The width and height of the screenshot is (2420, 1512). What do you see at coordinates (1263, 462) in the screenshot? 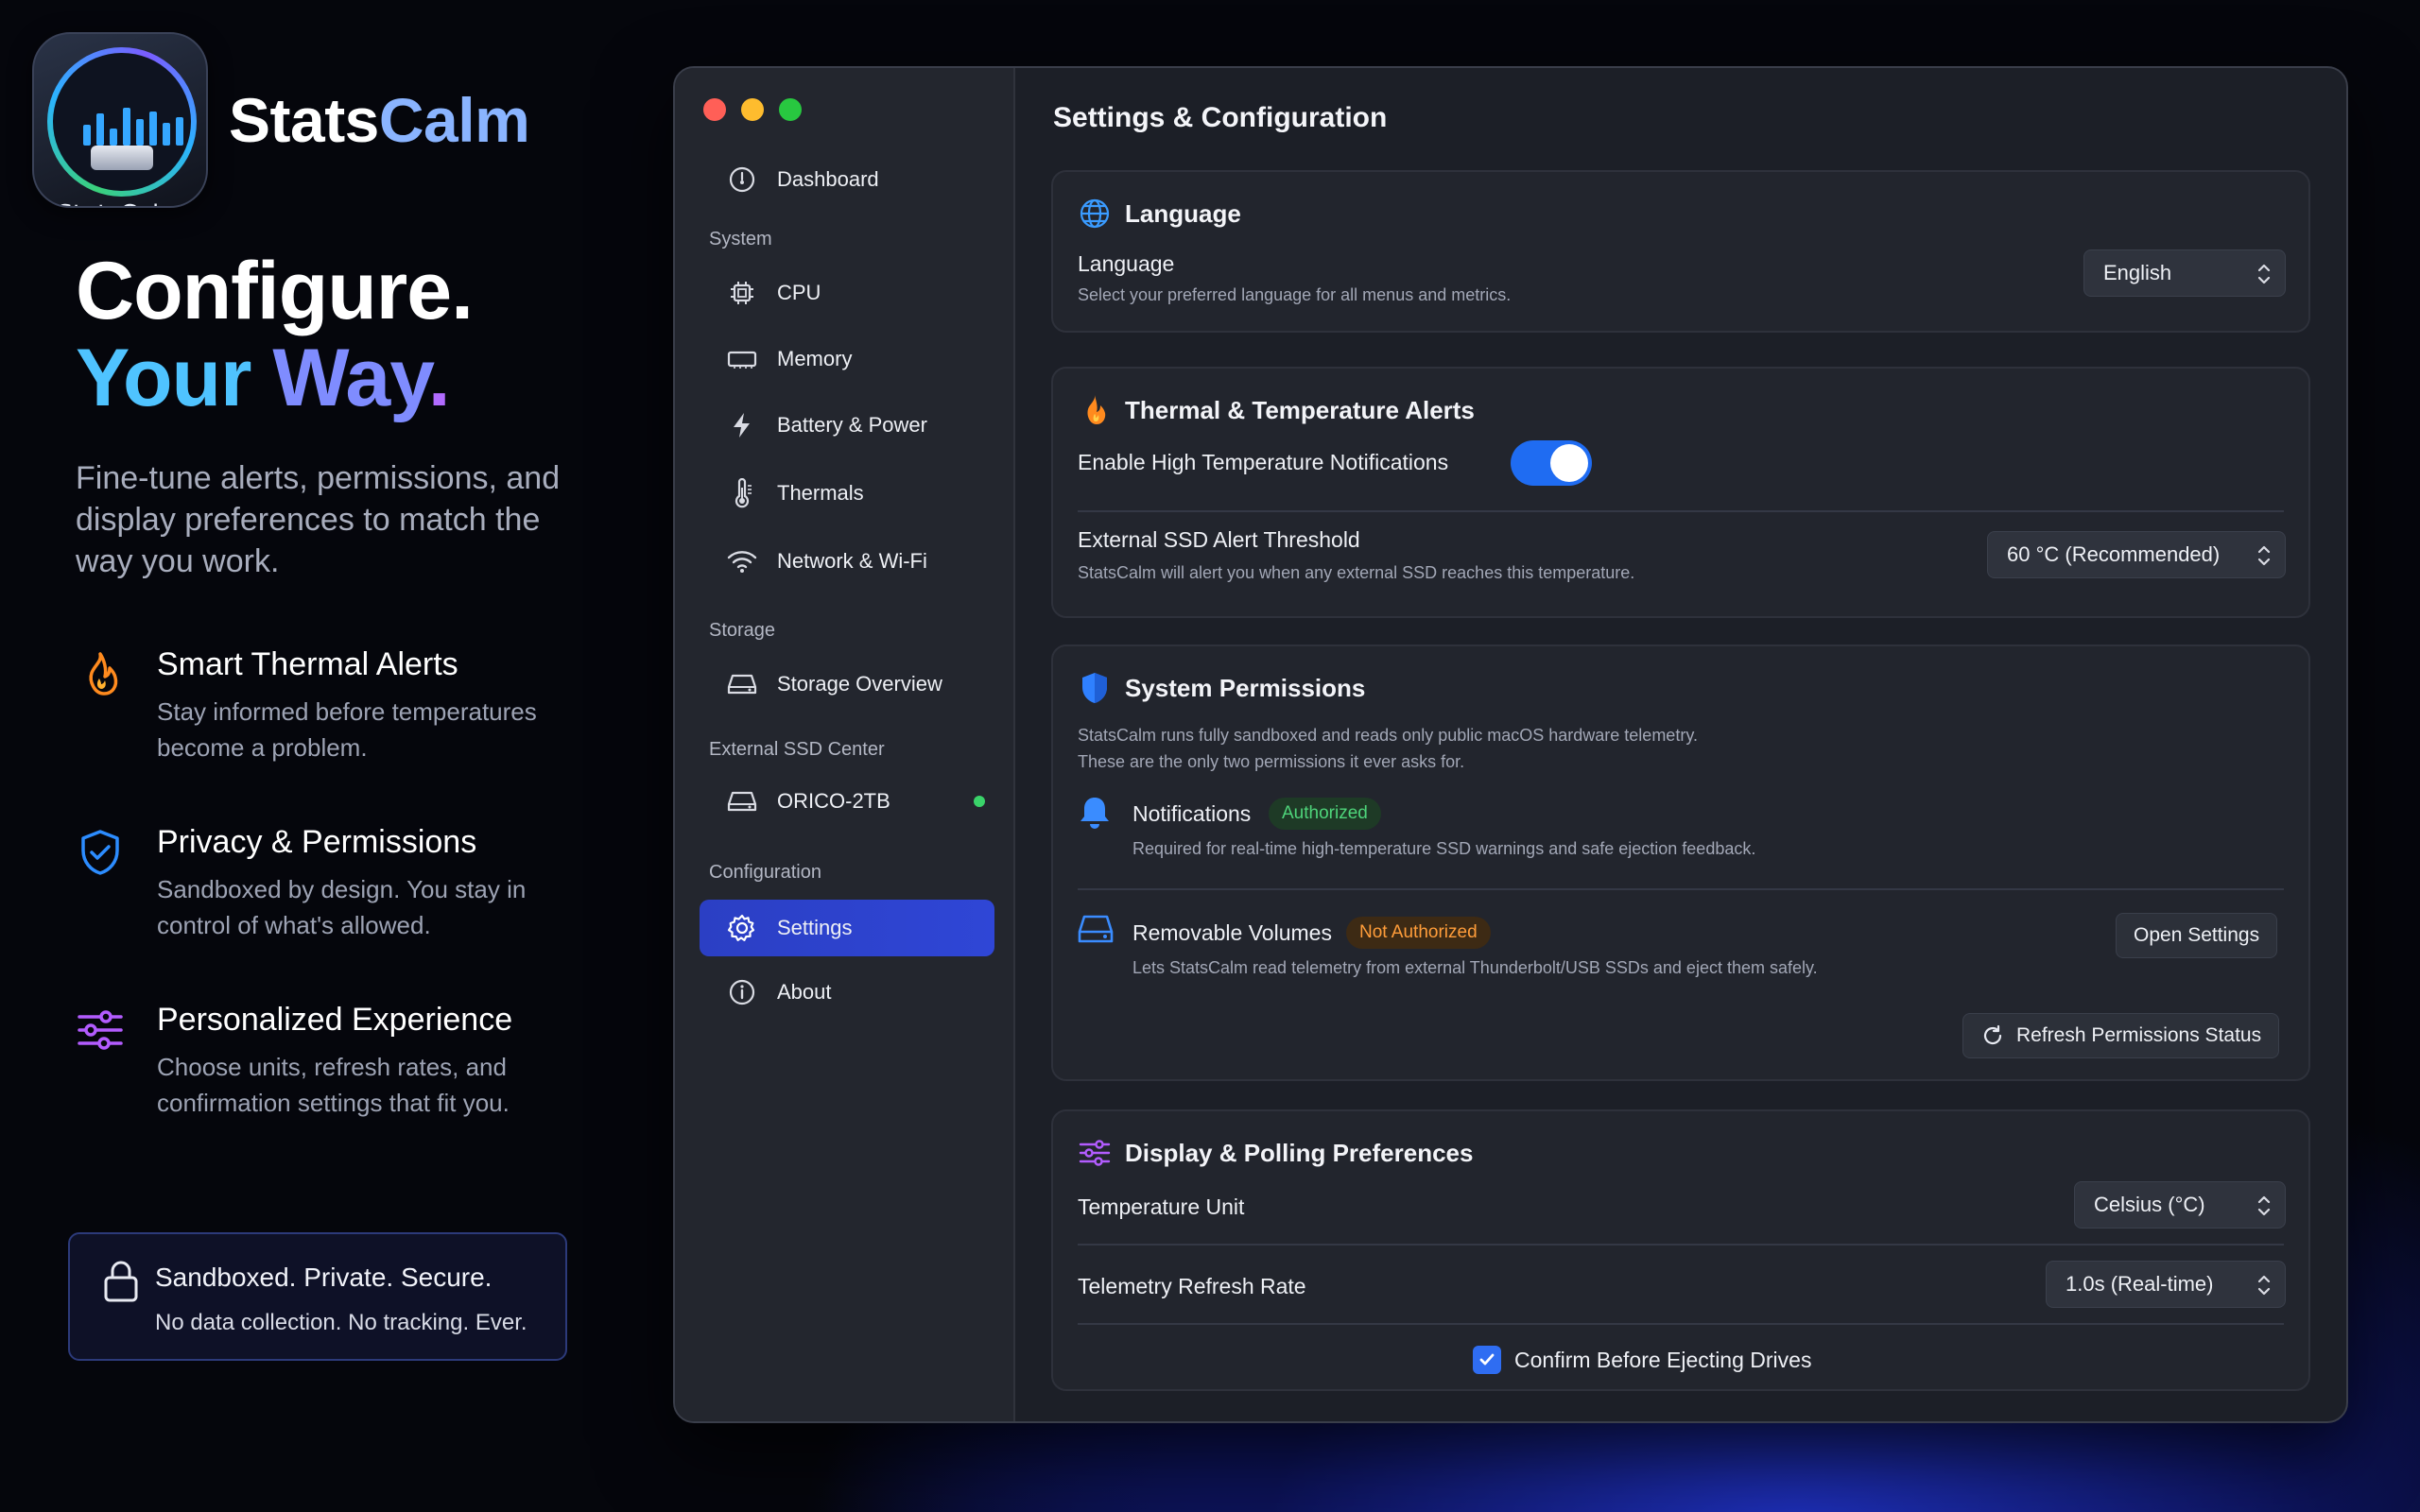
I see `high-temp-notifications-label: Enable High Temperature Notifications` at bounding box center [1263, 462].